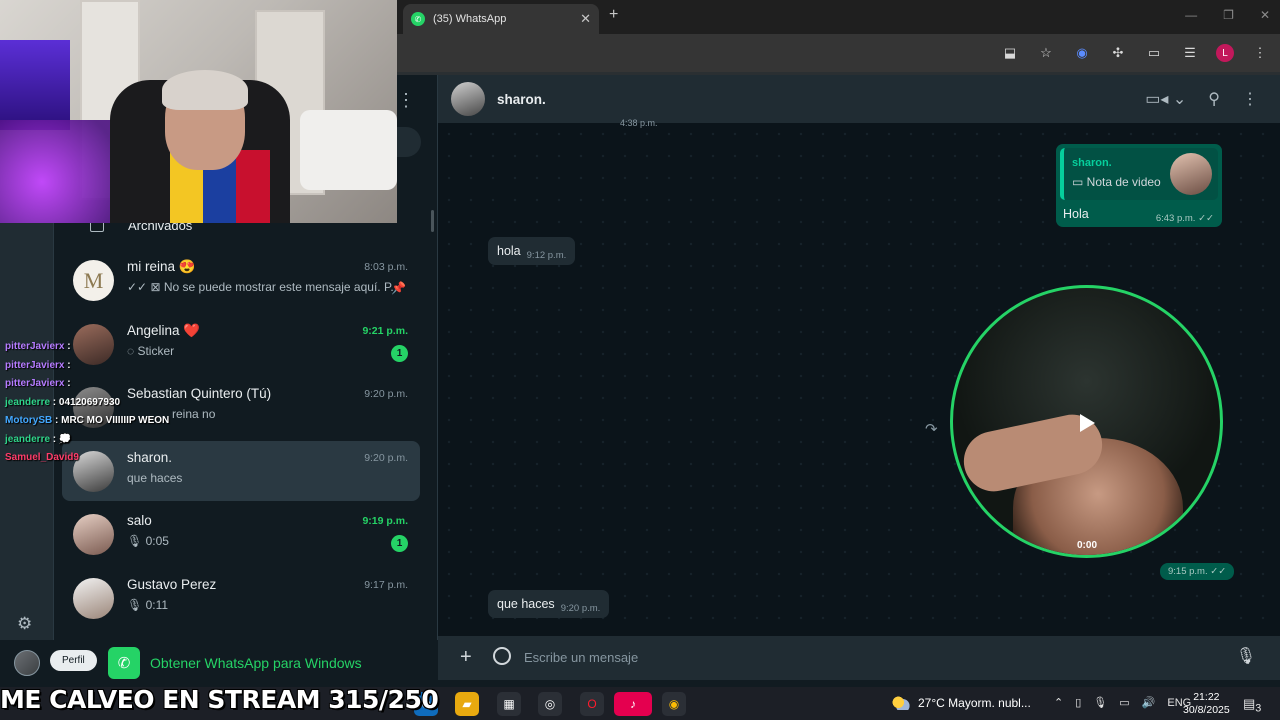 This screenshot has width=1280, height=720. Describe the element at coordinates (526, 604) in the screenshot. I see `message-text: que haces` at that location.